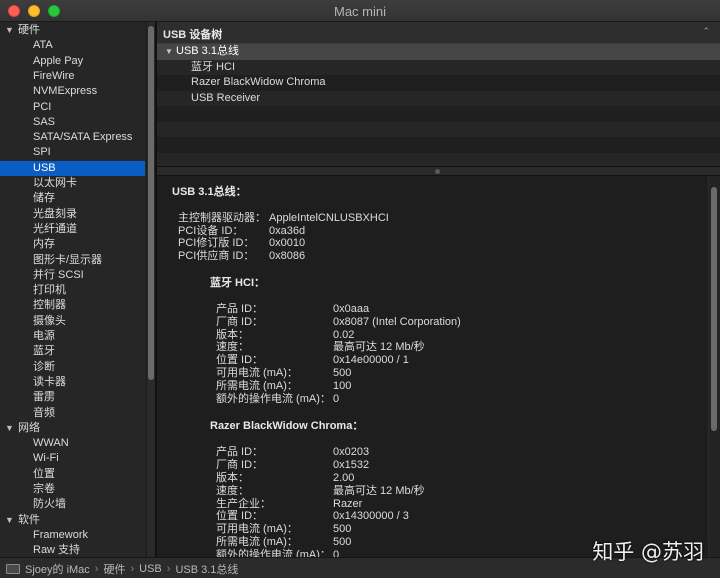 The height and width of the screenshot is (578, 720). Describe the element at coordinates (257, 385) in the screenshot. I see `property-key: 所需电流 (mA)：` at that location.